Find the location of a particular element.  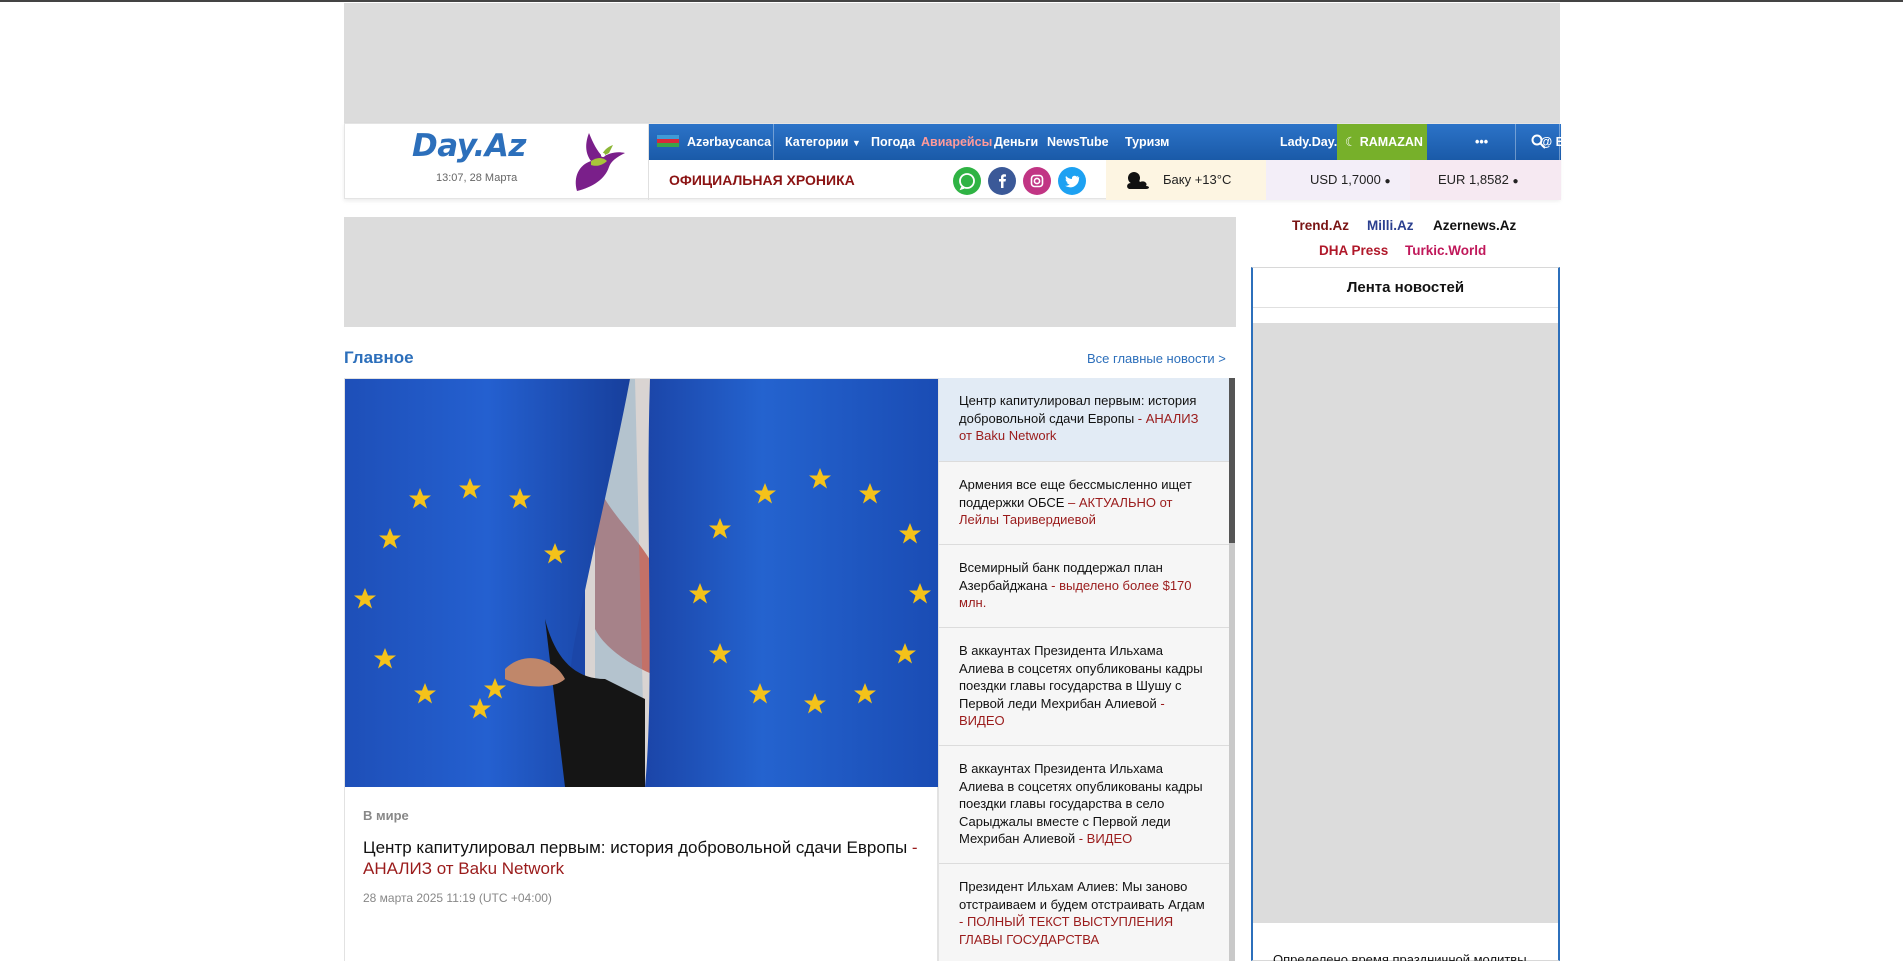

nav-categories: Категории ▼ is located at coordinates (823, 142).